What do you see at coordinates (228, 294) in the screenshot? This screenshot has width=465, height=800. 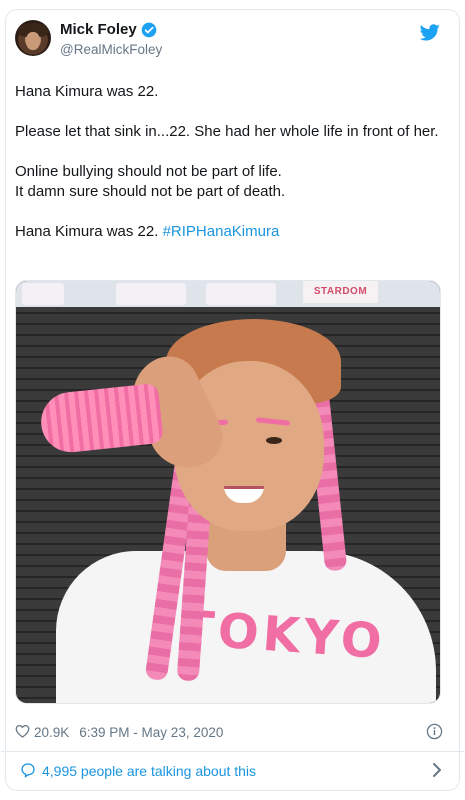 I see `photo-banner: STARDOM` at bounding box center [228, 294].